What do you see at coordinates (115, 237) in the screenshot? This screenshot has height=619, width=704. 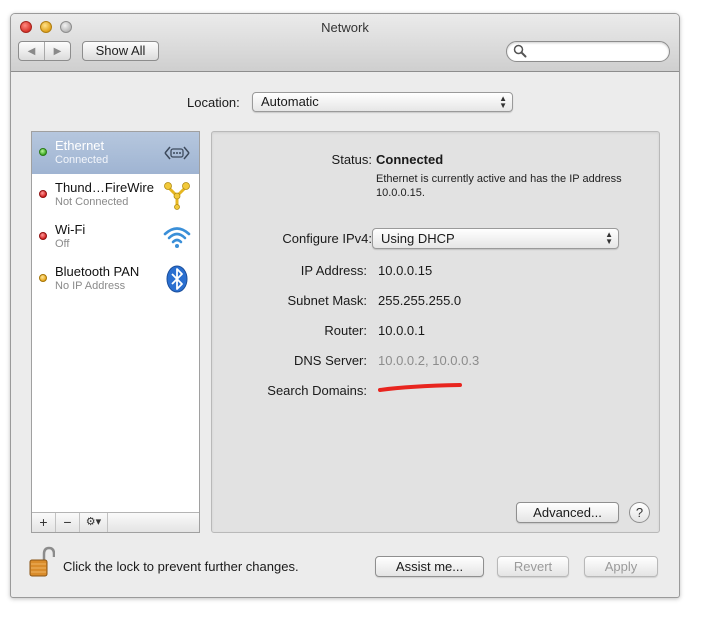 I see `service-item-wifi: Wi-Fi Off` at bounding box center [115, 237].